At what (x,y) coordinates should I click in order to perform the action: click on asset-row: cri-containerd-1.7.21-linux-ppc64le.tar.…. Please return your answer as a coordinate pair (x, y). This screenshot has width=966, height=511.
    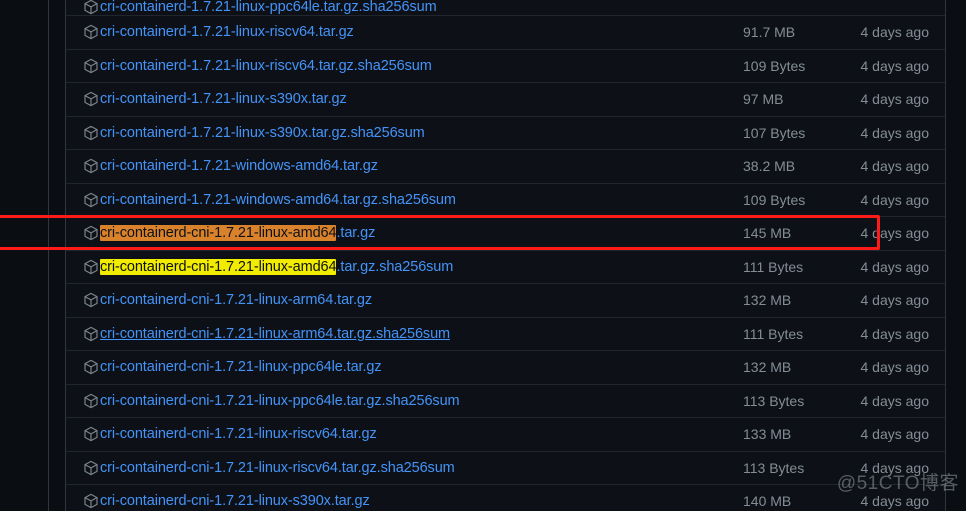
    Looking at the image, I should click on (505, 8).